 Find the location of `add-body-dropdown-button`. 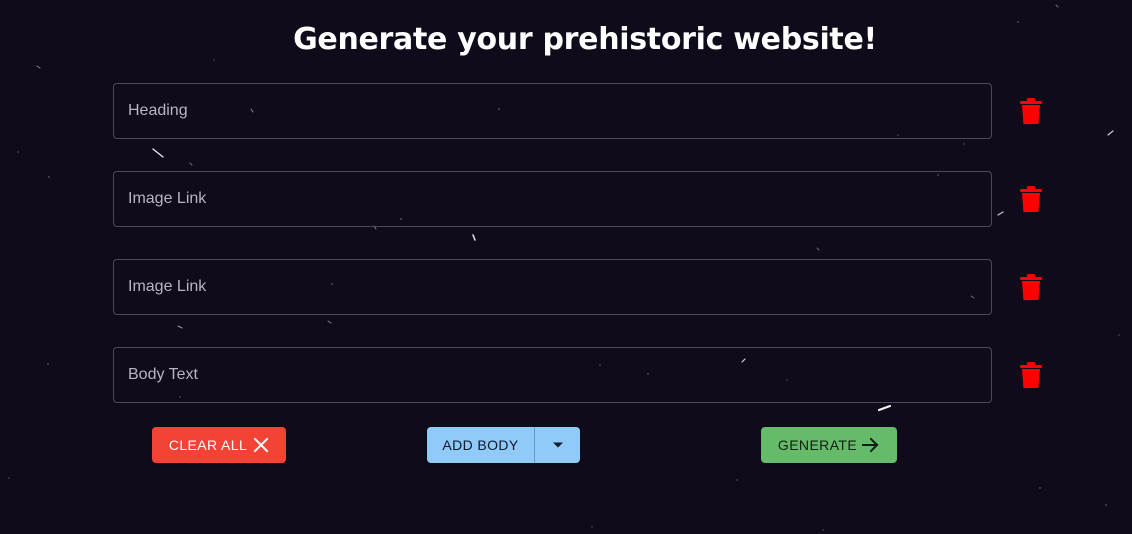

add-body-dropdown-button is located at coordinates (557, 445).